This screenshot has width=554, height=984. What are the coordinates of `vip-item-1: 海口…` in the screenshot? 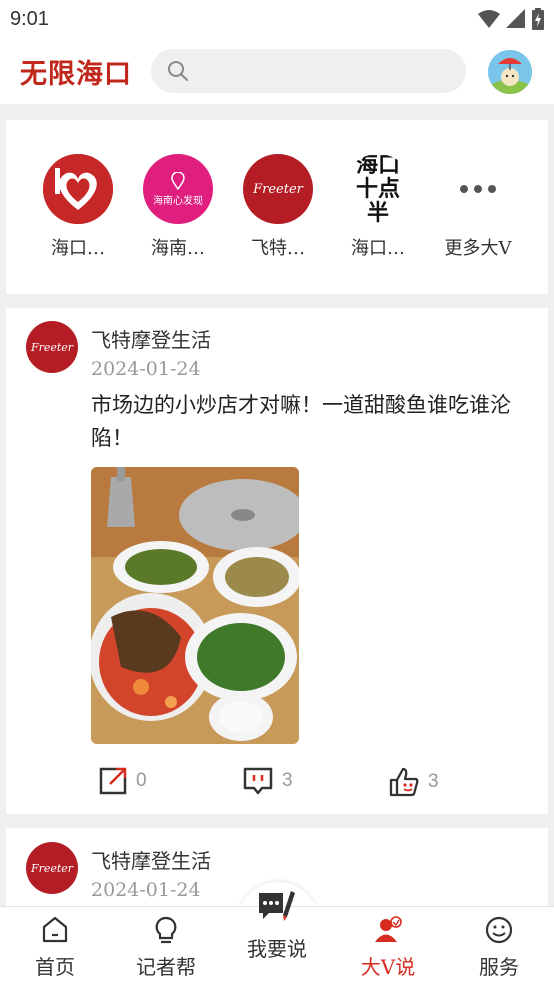 It's located at (78, 207).